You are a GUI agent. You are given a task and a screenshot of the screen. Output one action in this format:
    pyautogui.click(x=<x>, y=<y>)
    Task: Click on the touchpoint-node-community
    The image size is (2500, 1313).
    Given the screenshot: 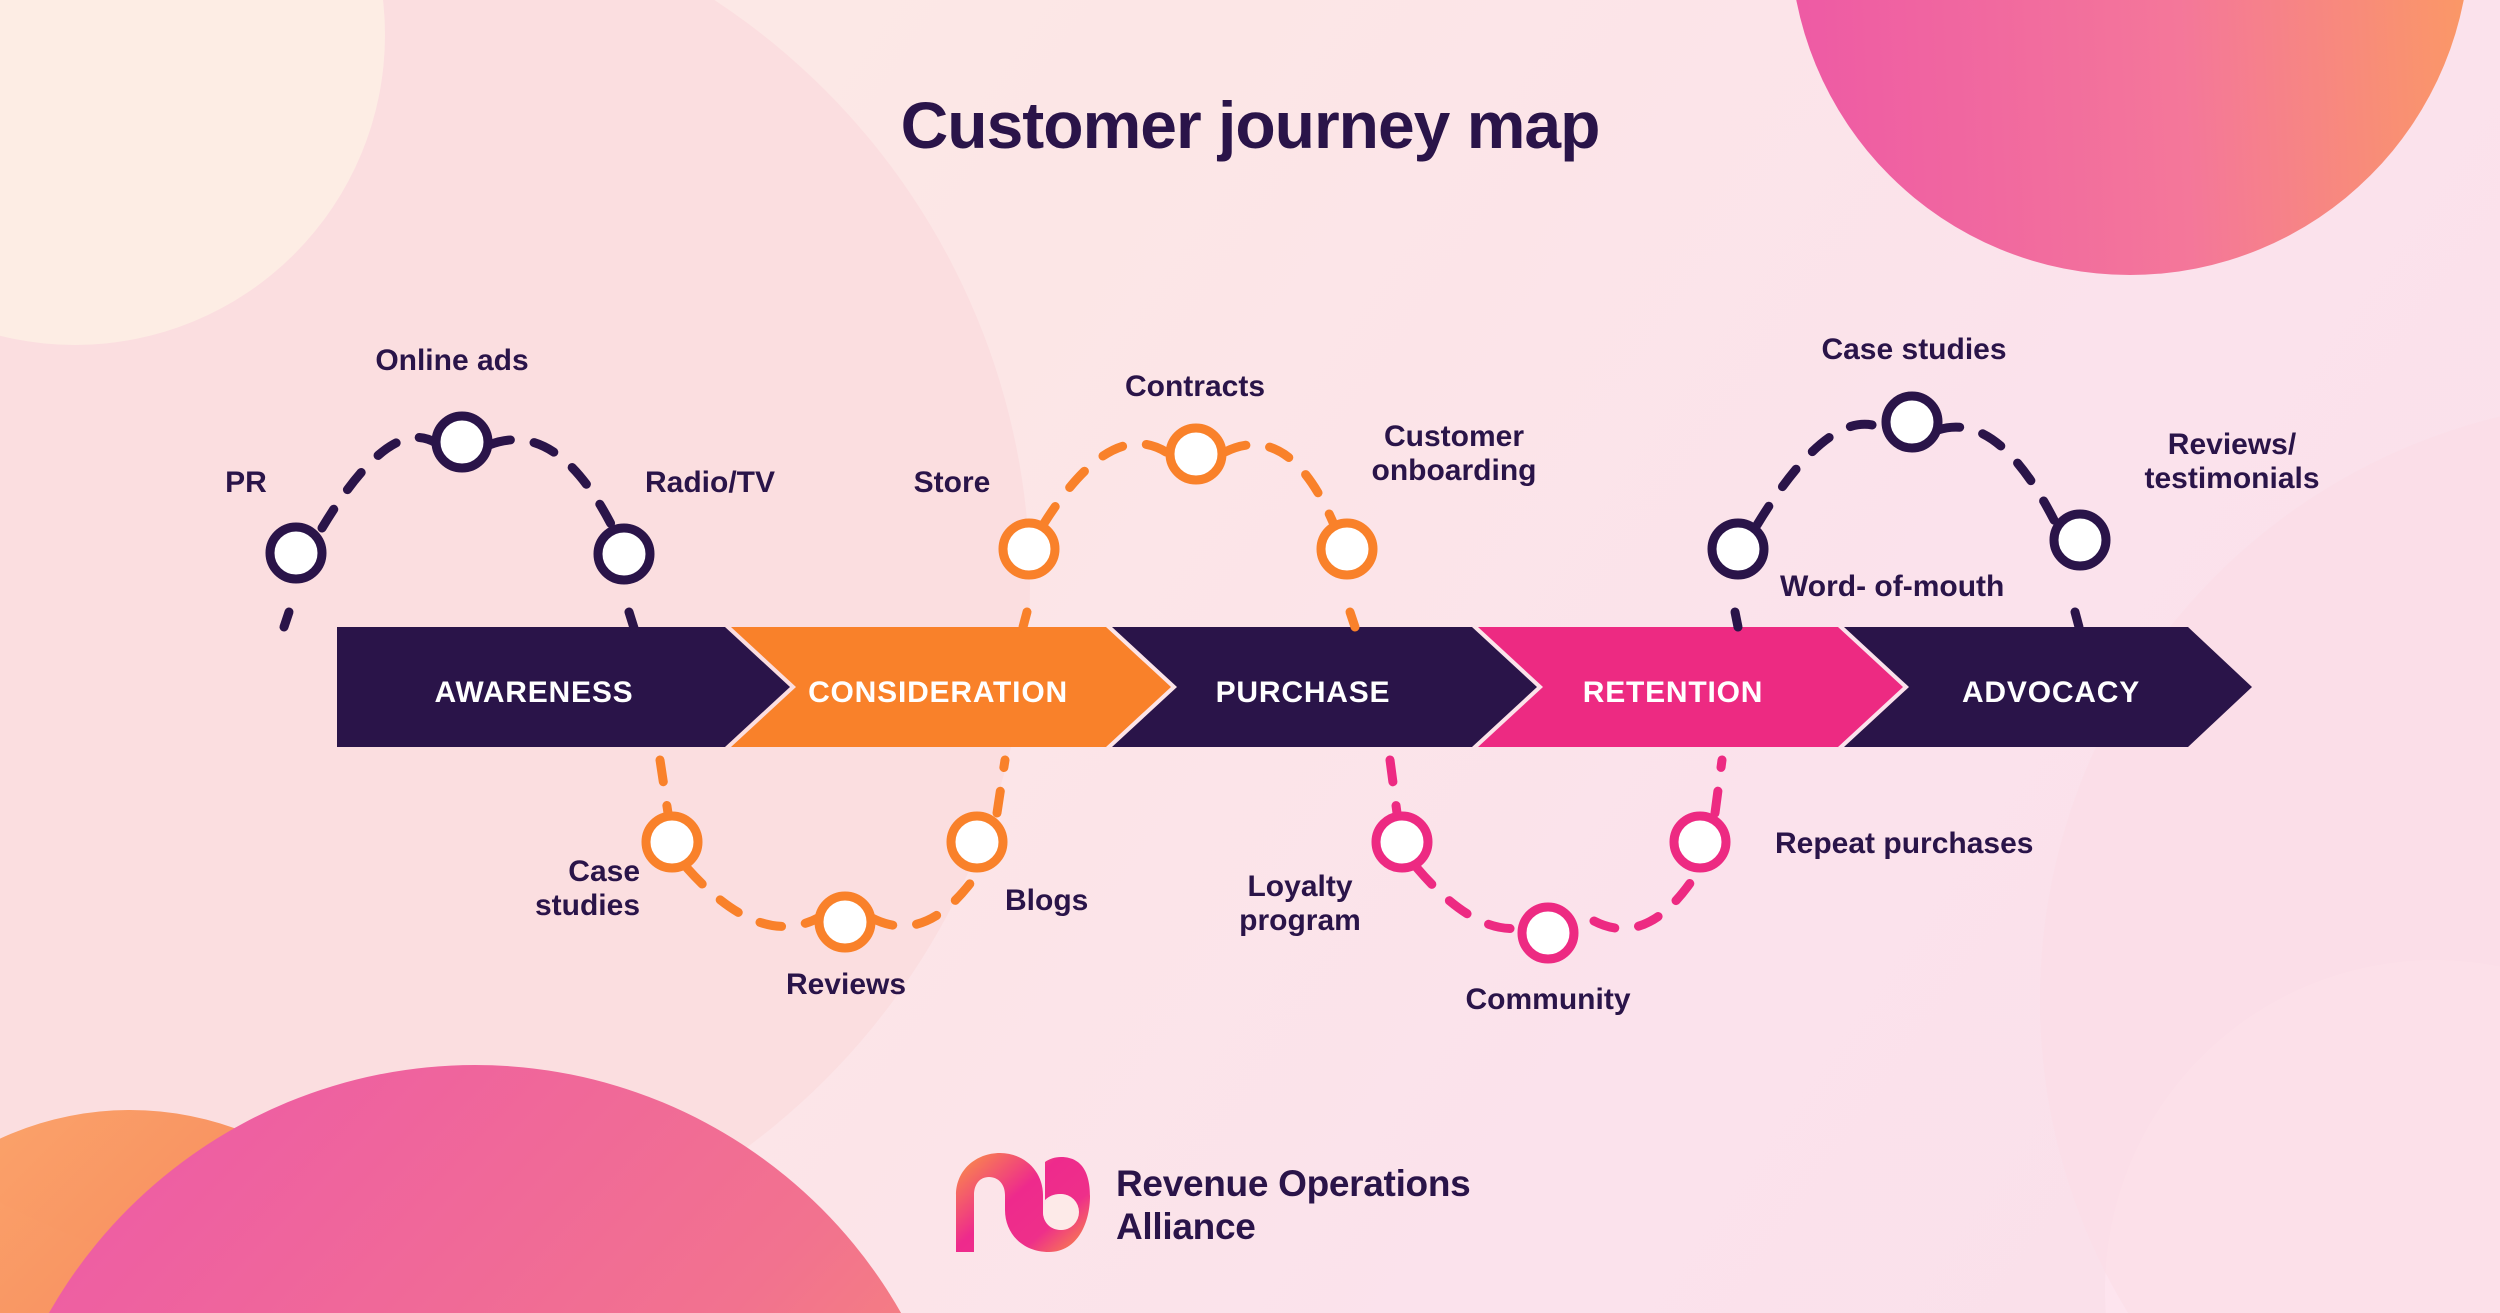 What is the action you would take?
    pyautogui.click(x=1548, y=933)
    